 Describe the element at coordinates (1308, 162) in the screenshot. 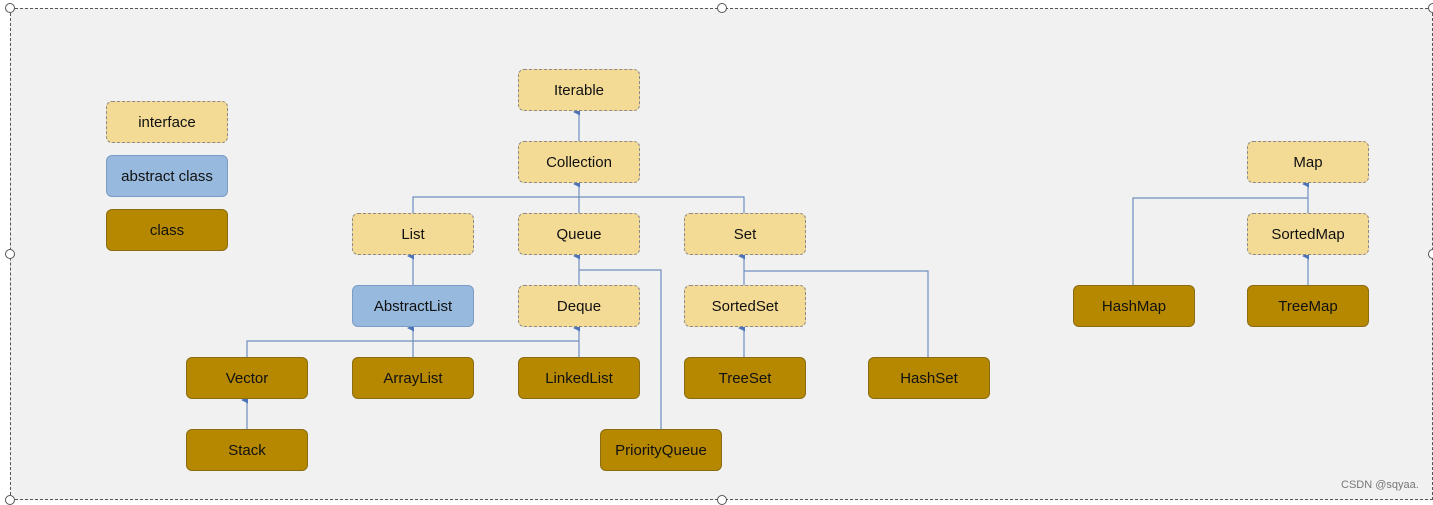

I see `node-map: Map` at that location.